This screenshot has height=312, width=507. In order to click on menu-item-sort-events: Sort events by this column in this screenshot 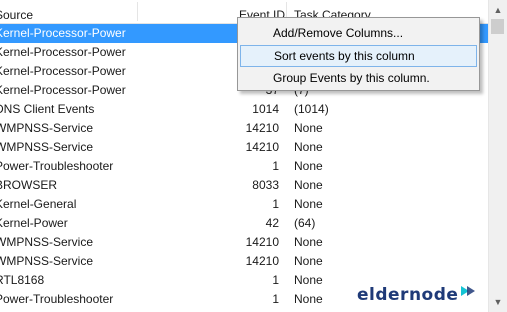, I will do `click(358, 56)`.